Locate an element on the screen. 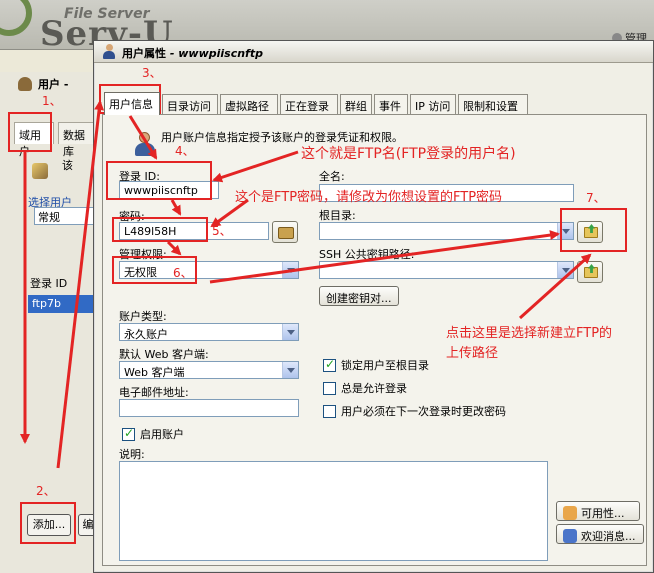 Image resolution: width=654 pixels, height=573 pixels. change-password-label: 用户必须在下一次登录时更改密码 is located at coordinates (423, 411).